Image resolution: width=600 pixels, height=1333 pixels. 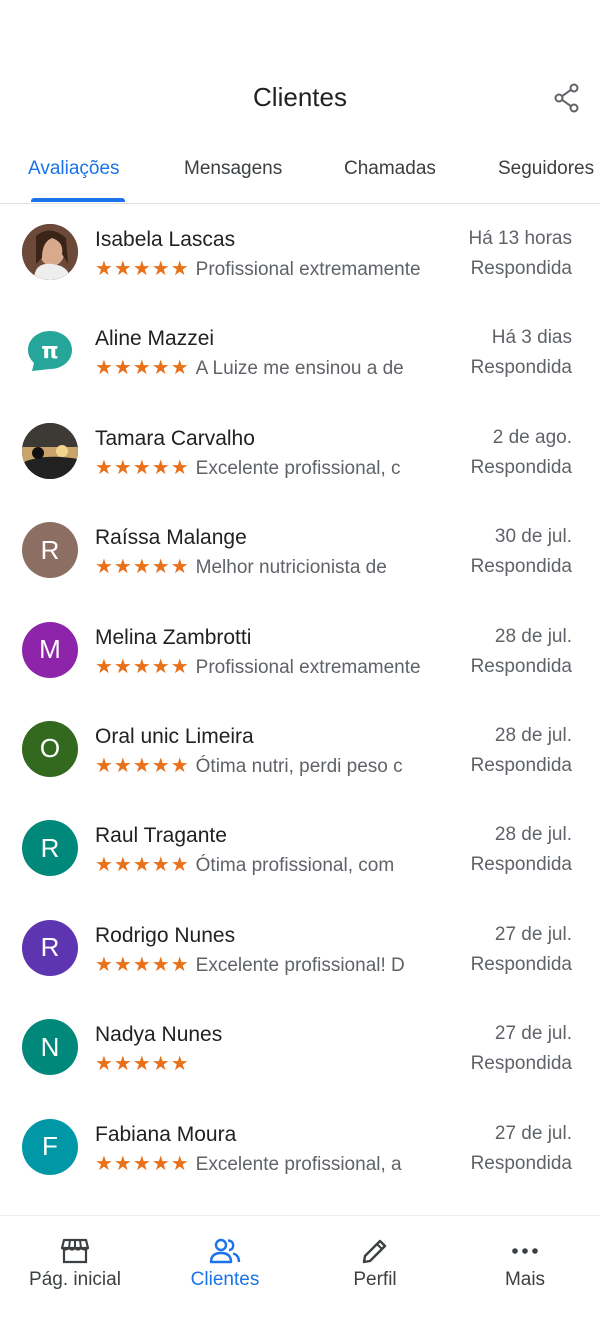 What do you see at coordinates (171, 538) in the screenshot?
I see `reviewer-name: Raíssa Malange` at bounding box center [171, 538].